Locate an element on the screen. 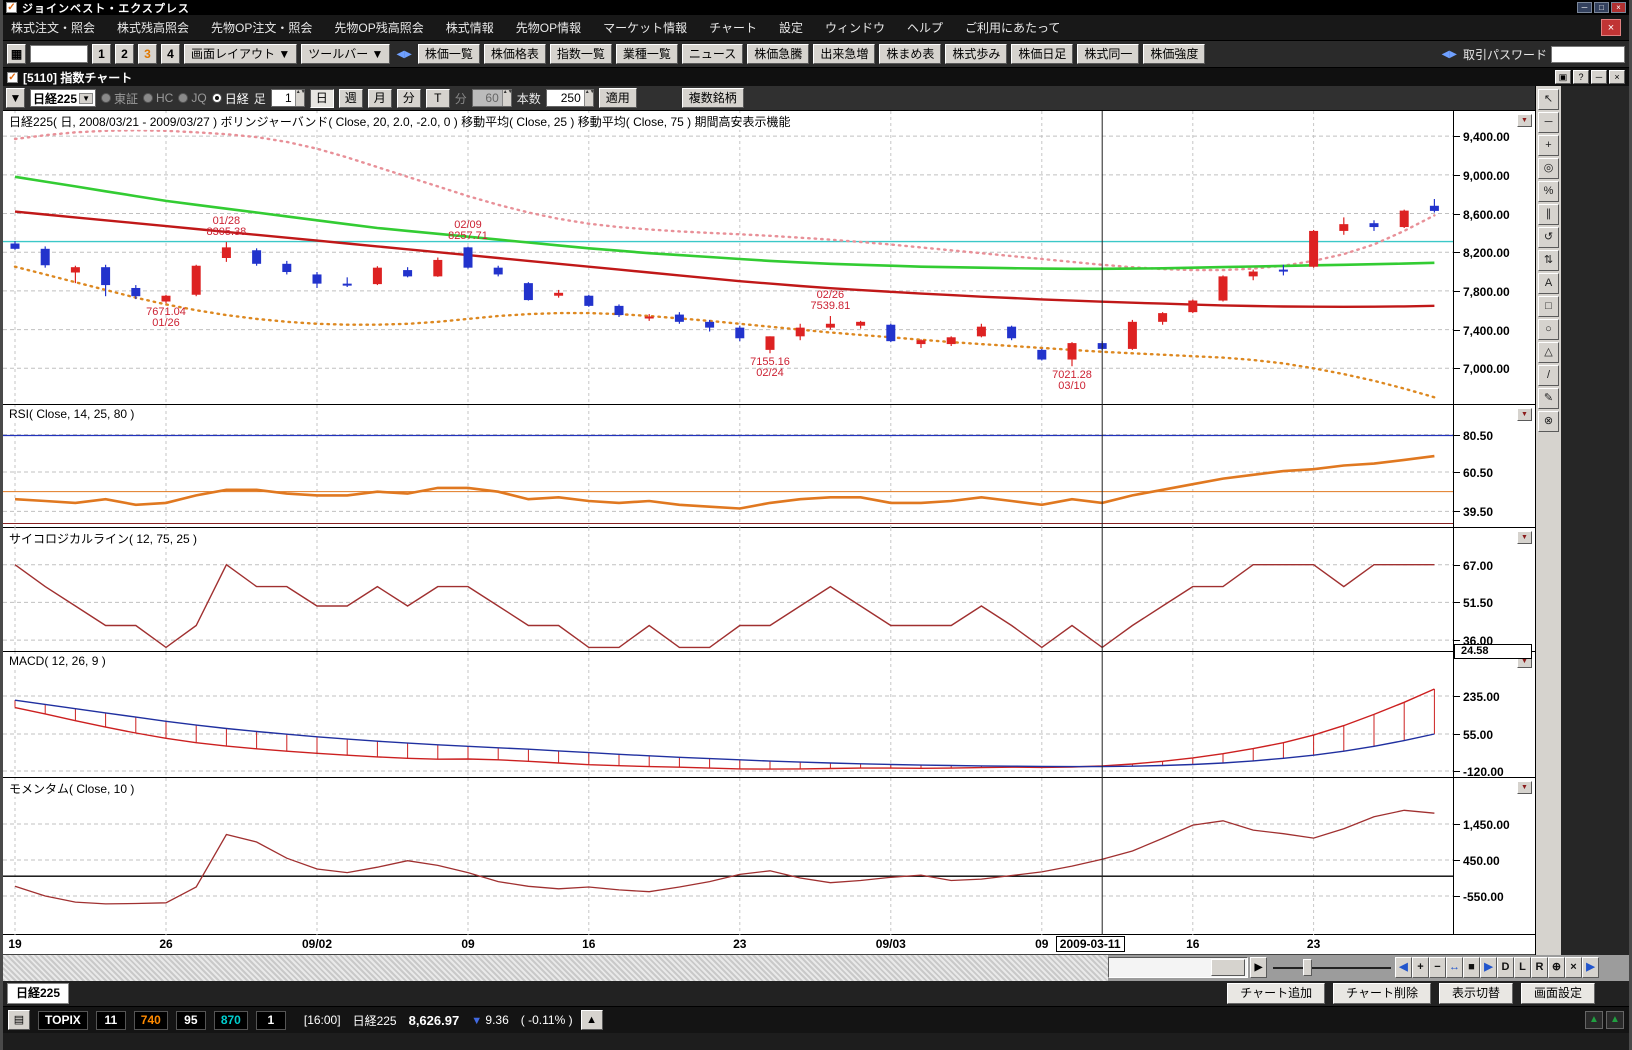 The height and width of the screenshot is (1050, 1632). chart-scrollbar-thumb is located at coordinates (1228, 967).